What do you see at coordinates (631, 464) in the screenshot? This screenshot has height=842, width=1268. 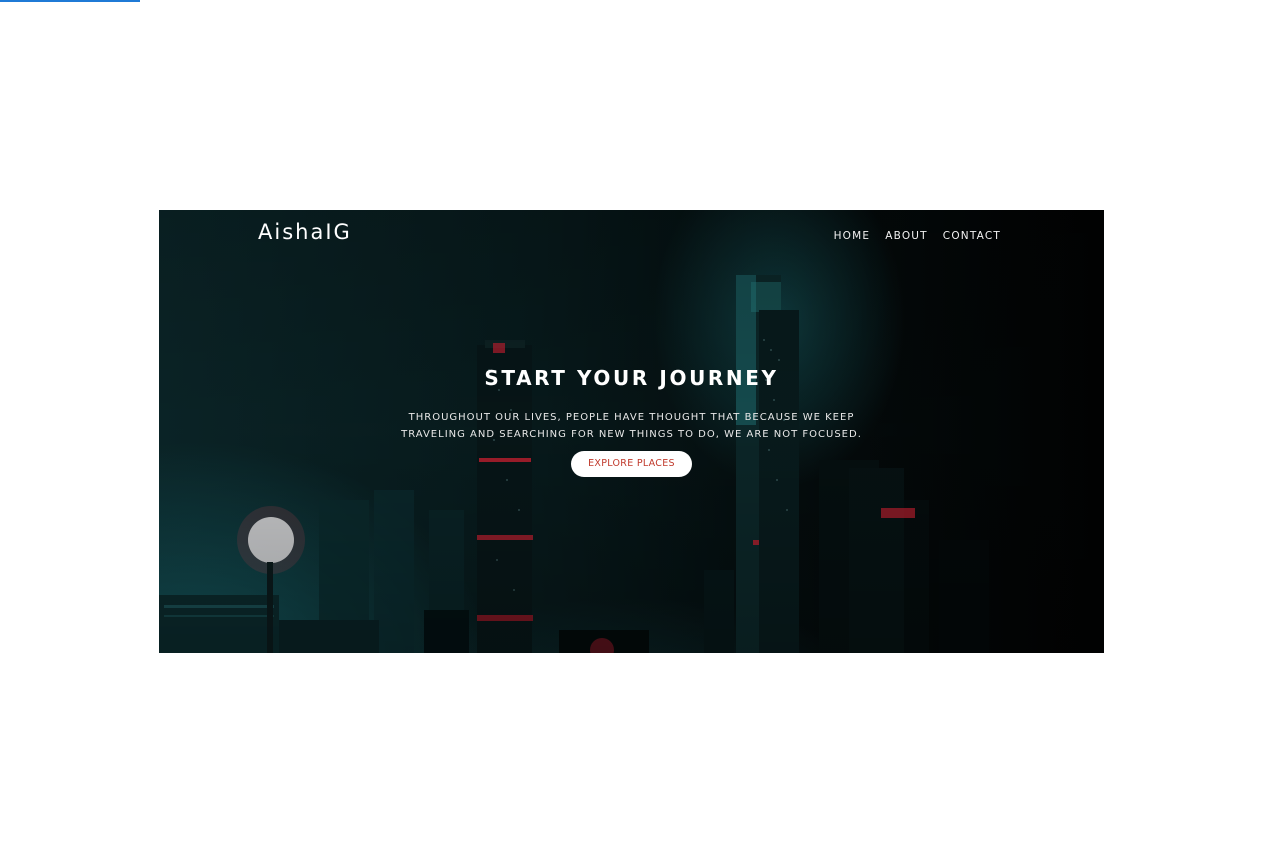 I see `explore-places-button: EXPLORE PLACES` at bounding box center [631, 464].